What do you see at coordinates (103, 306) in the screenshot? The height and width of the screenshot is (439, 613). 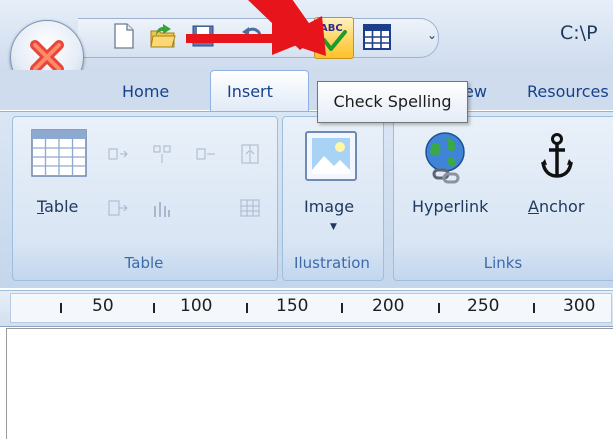 I see `ruler-label: 50` at bounding box center [103, 306].